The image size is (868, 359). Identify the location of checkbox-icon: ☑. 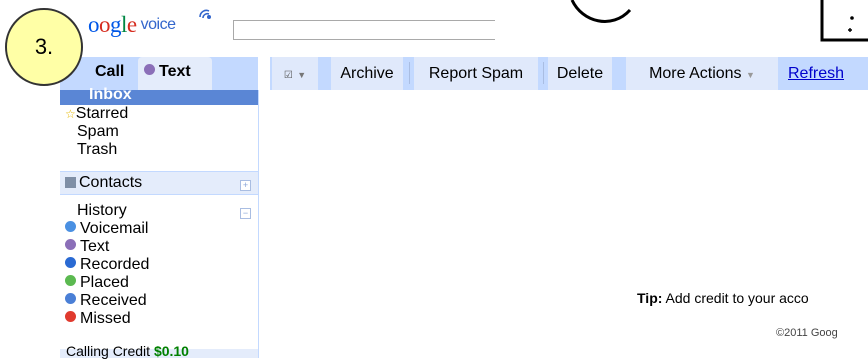
(288, 75).